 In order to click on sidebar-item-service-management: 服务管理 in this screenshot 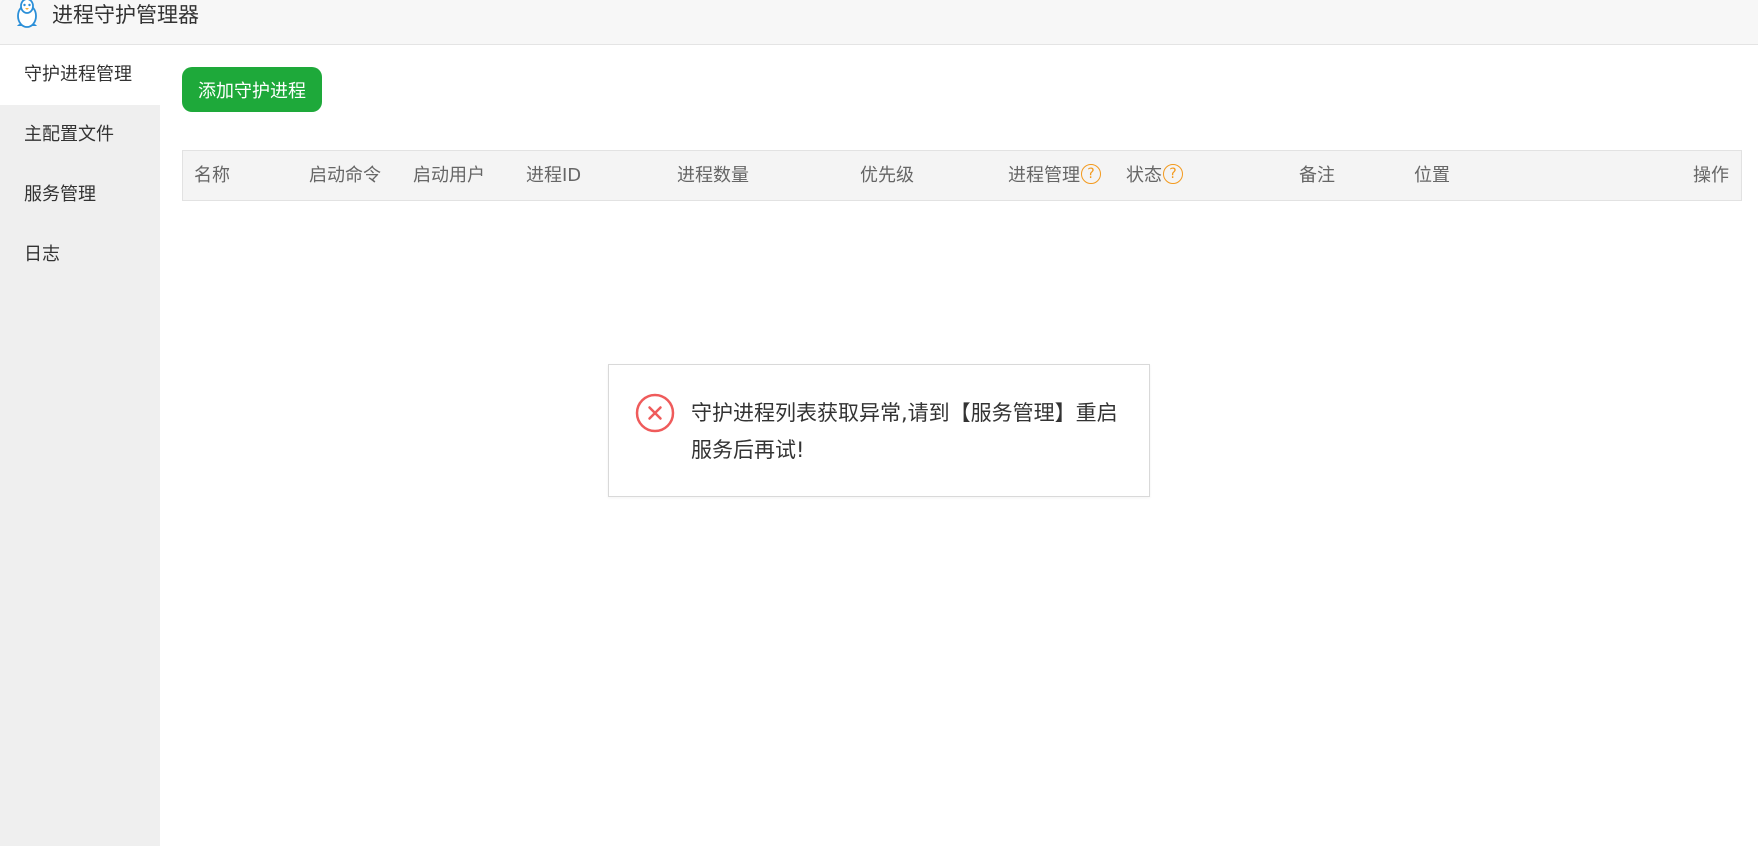, I will do `click(80, 195)`.